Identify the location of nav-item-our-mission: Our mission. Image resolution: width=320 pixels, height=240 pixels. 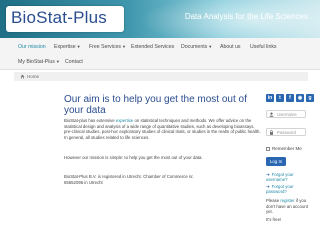
(32, 47).